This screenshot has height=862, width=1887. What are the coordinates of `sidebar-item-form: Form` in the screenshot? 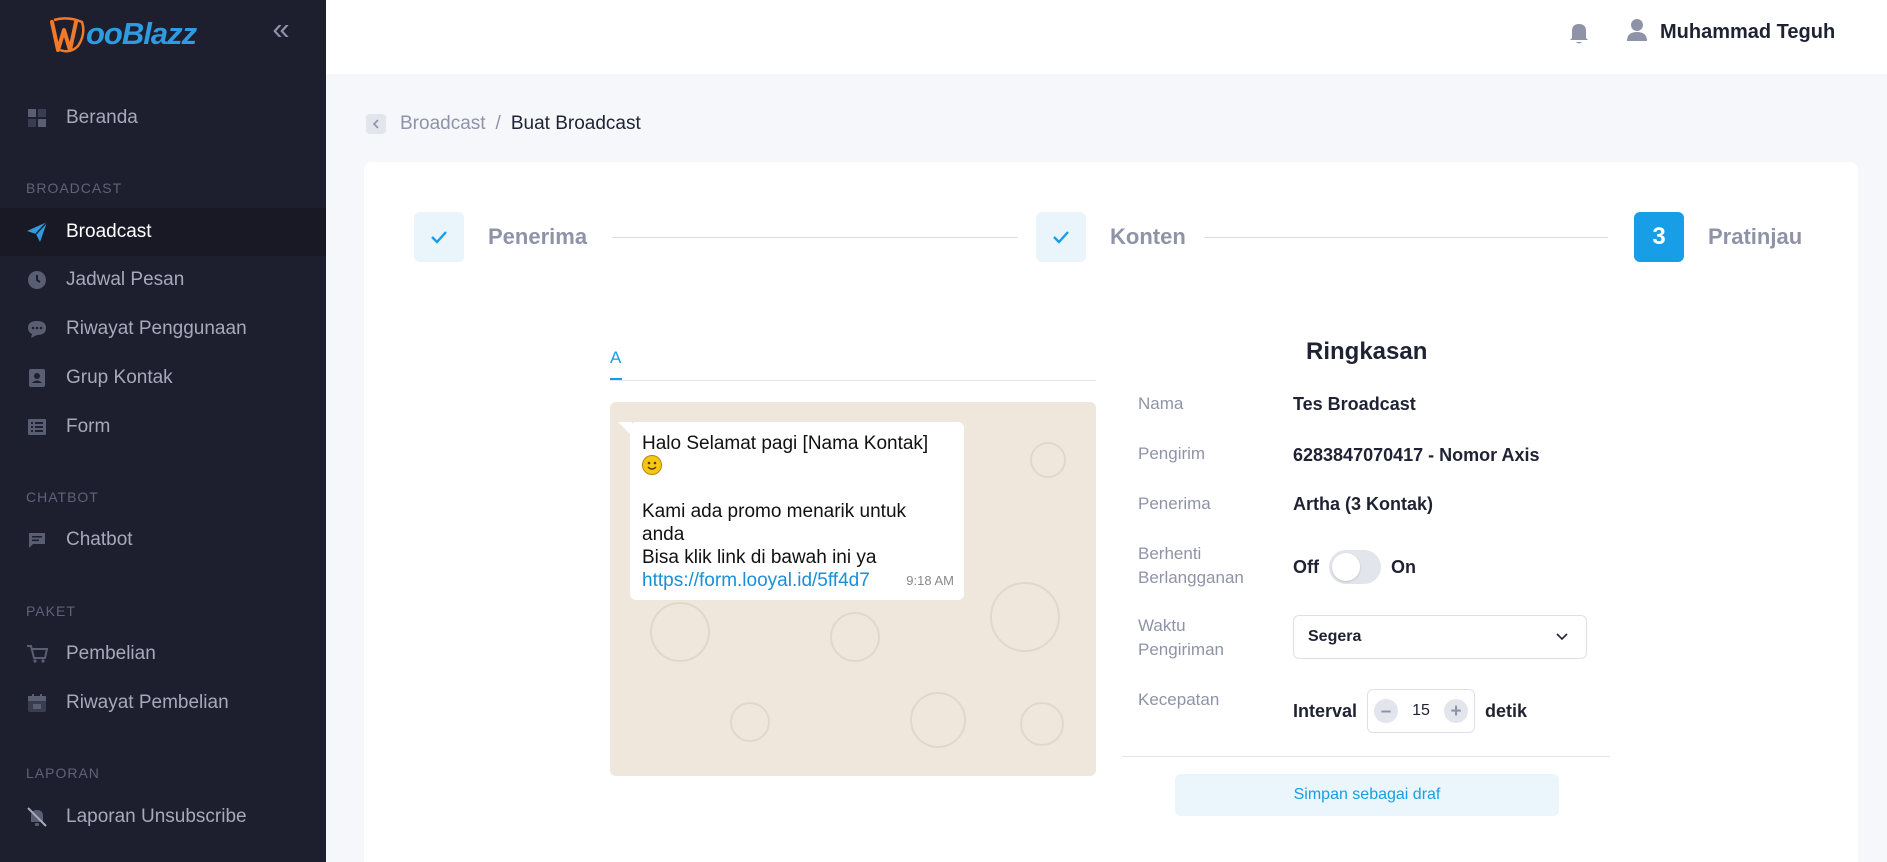 It's located at (163, 427).